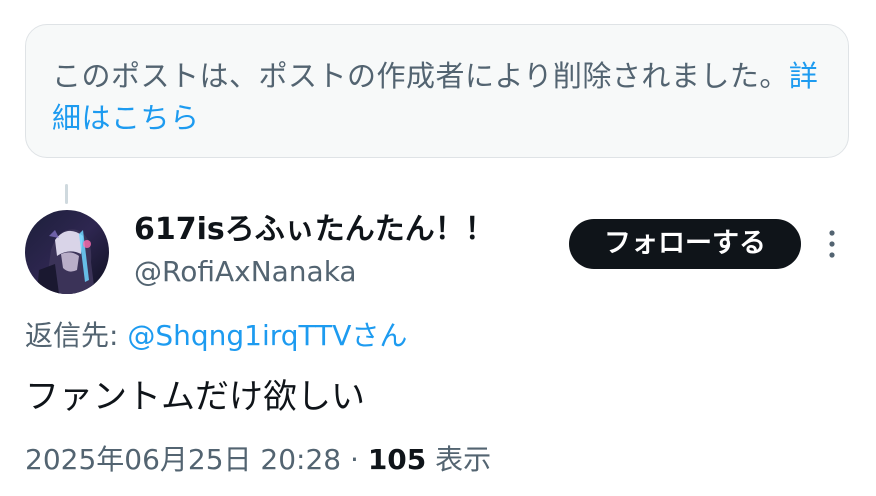 Image resolution: width=876 pixels, height=496 pixels. Describe the element at coordinates (245, 272) in the screenshot. I see `author-handle: @RofiAxNanaka` at that location.